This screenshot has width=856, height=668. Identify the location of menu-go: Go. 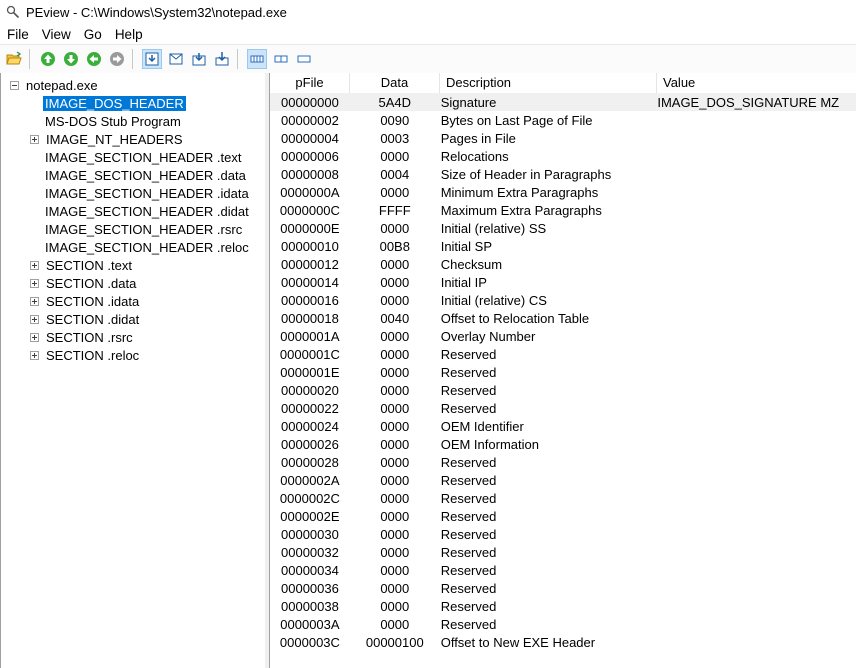
(92, 34).